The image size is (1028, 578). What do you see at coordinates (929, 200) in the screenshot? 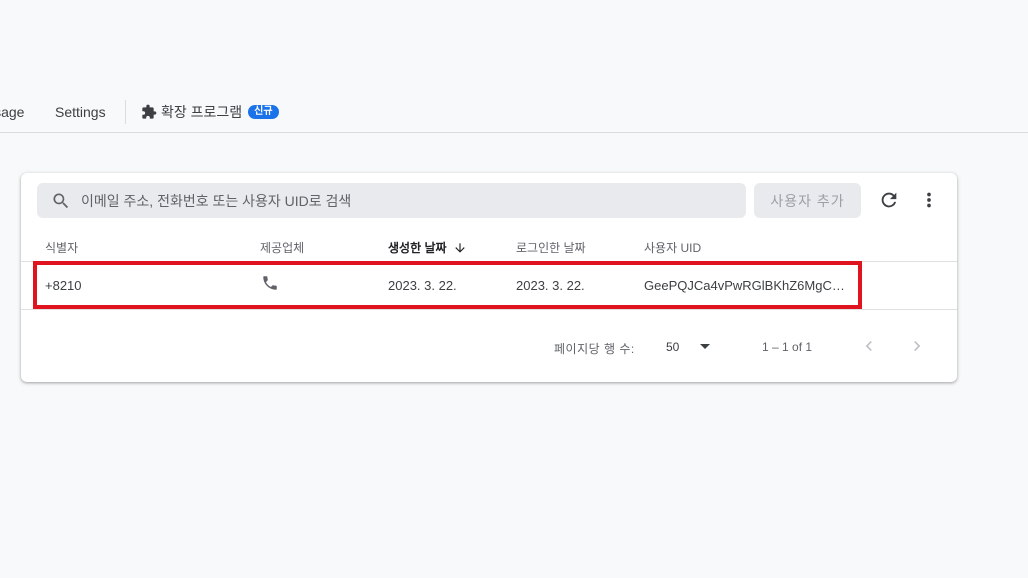
I see `more-vert-icon` at bounding box center [929, 200].